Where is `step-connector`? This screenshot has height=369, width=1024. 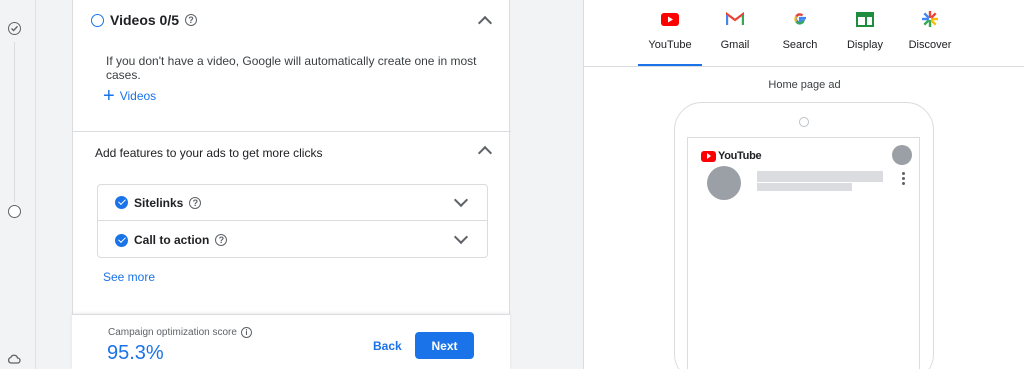
step-connector is located at coordinates (14, 122).